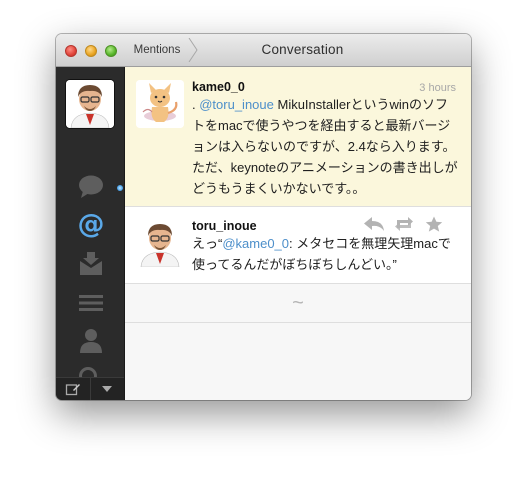  What do you see at coordinates (71, 51) in the screenshot?
I see `close-window-button` at bounding box center [71, 51].